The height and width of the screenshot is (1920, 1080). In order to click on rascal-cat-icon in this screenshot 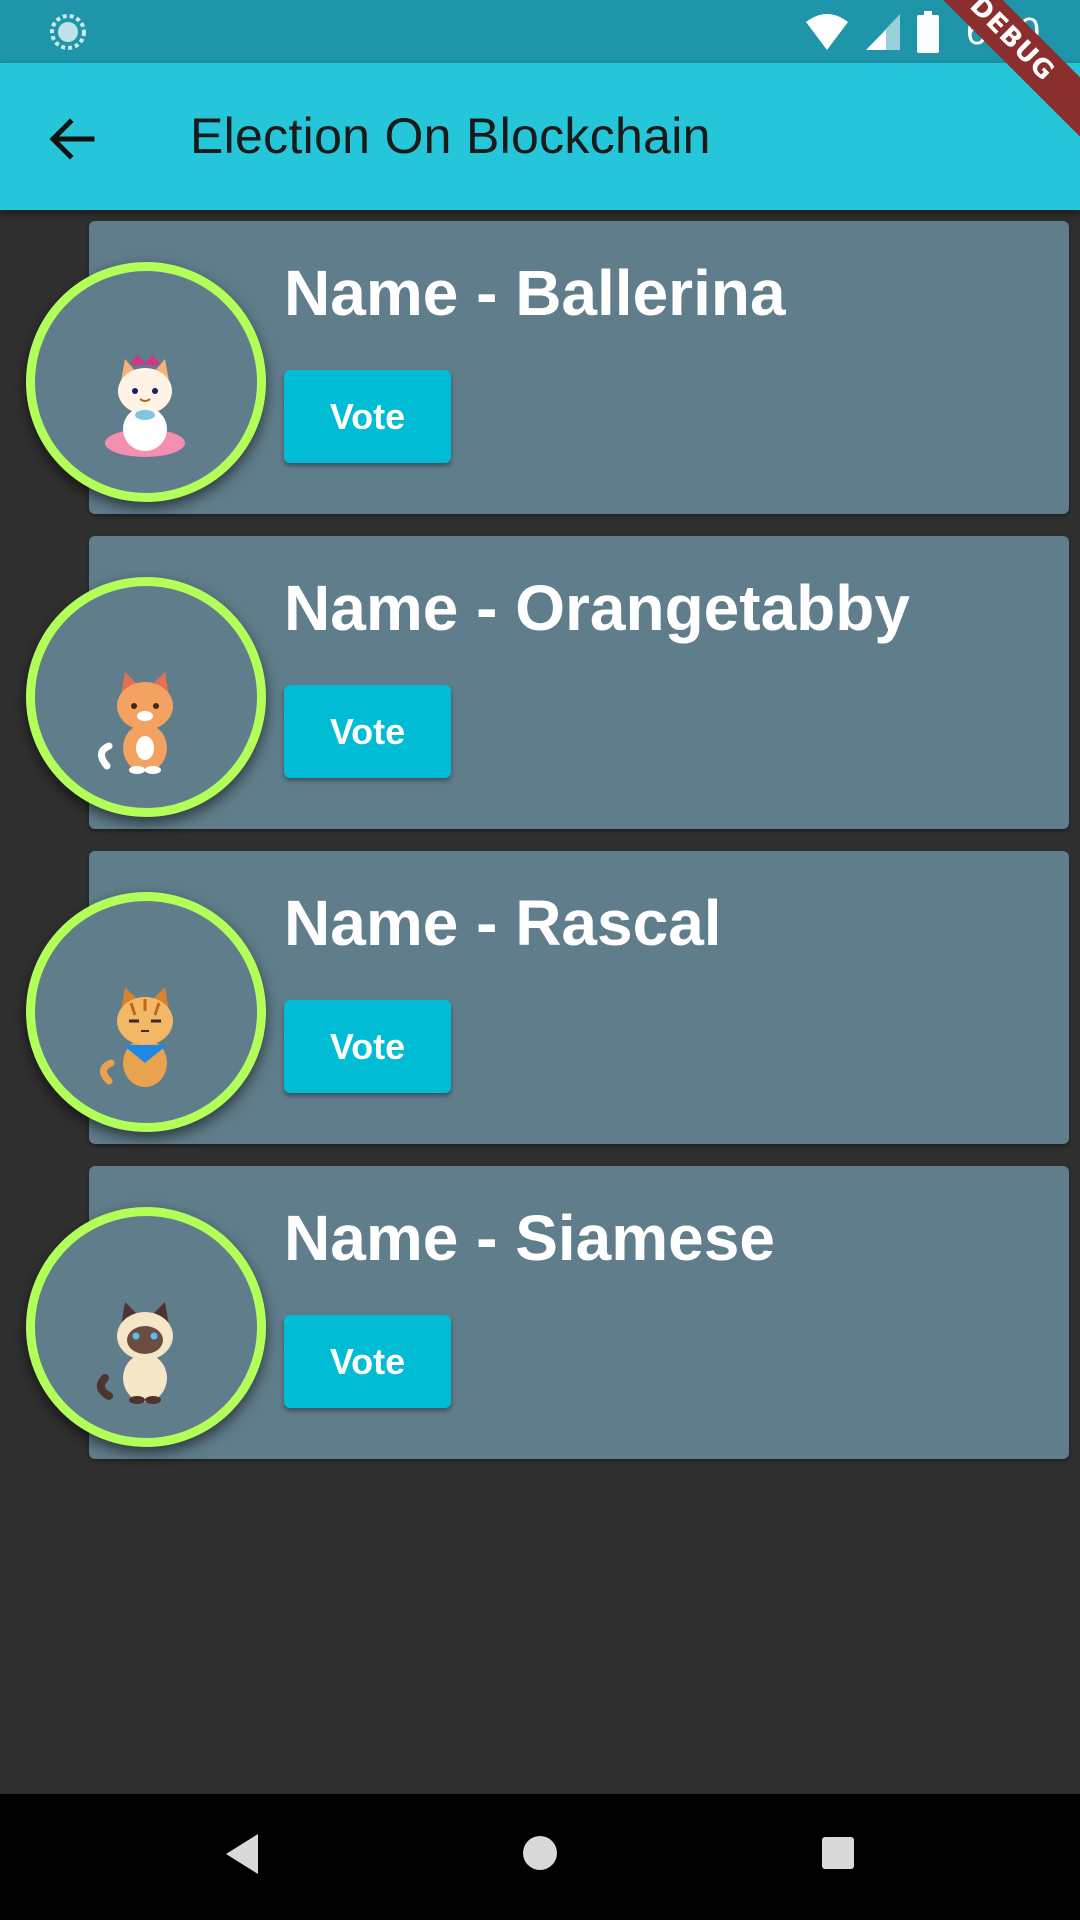, I will do `click(136, 1037)`.